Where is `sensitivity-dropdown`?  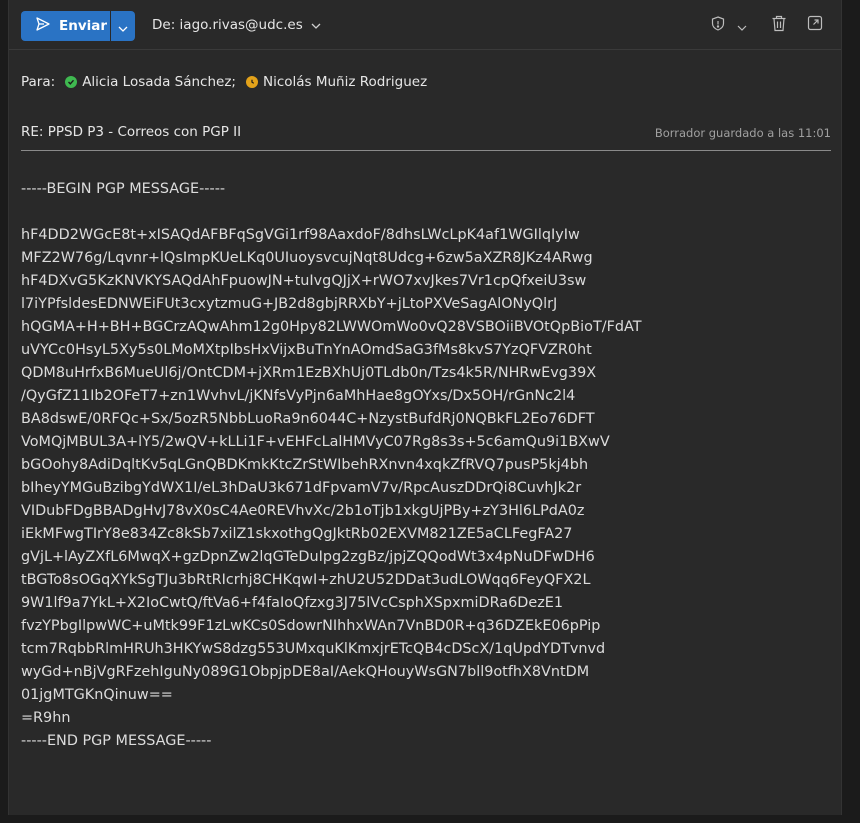
sensitivity-dropdown is located at coordinates (742, 25).